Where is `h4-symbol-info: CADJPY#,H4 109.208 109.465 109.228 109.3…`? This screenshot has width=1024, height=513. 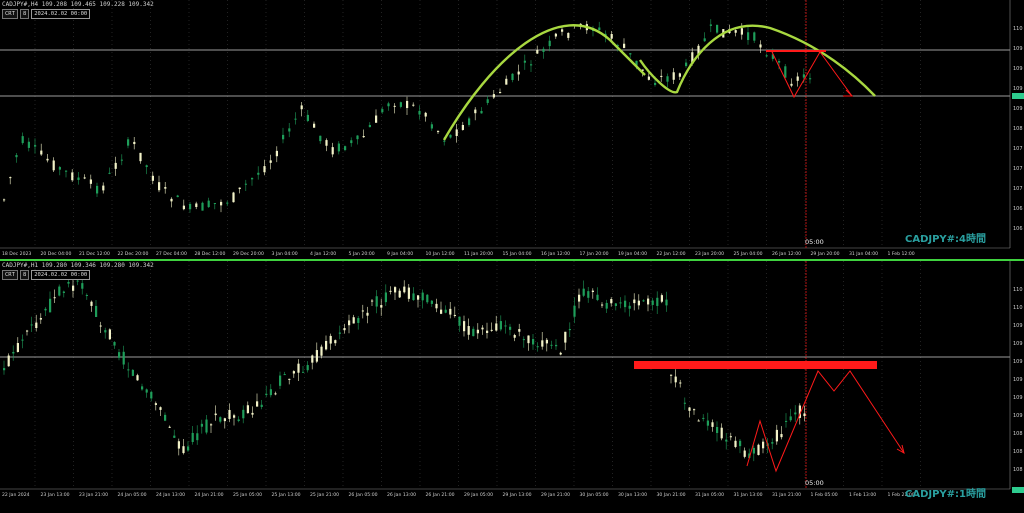
h4-symbol-info: CADJPY#,H4 109.208 109.465 109.228 109.3… is located at coordinates (78, 4).